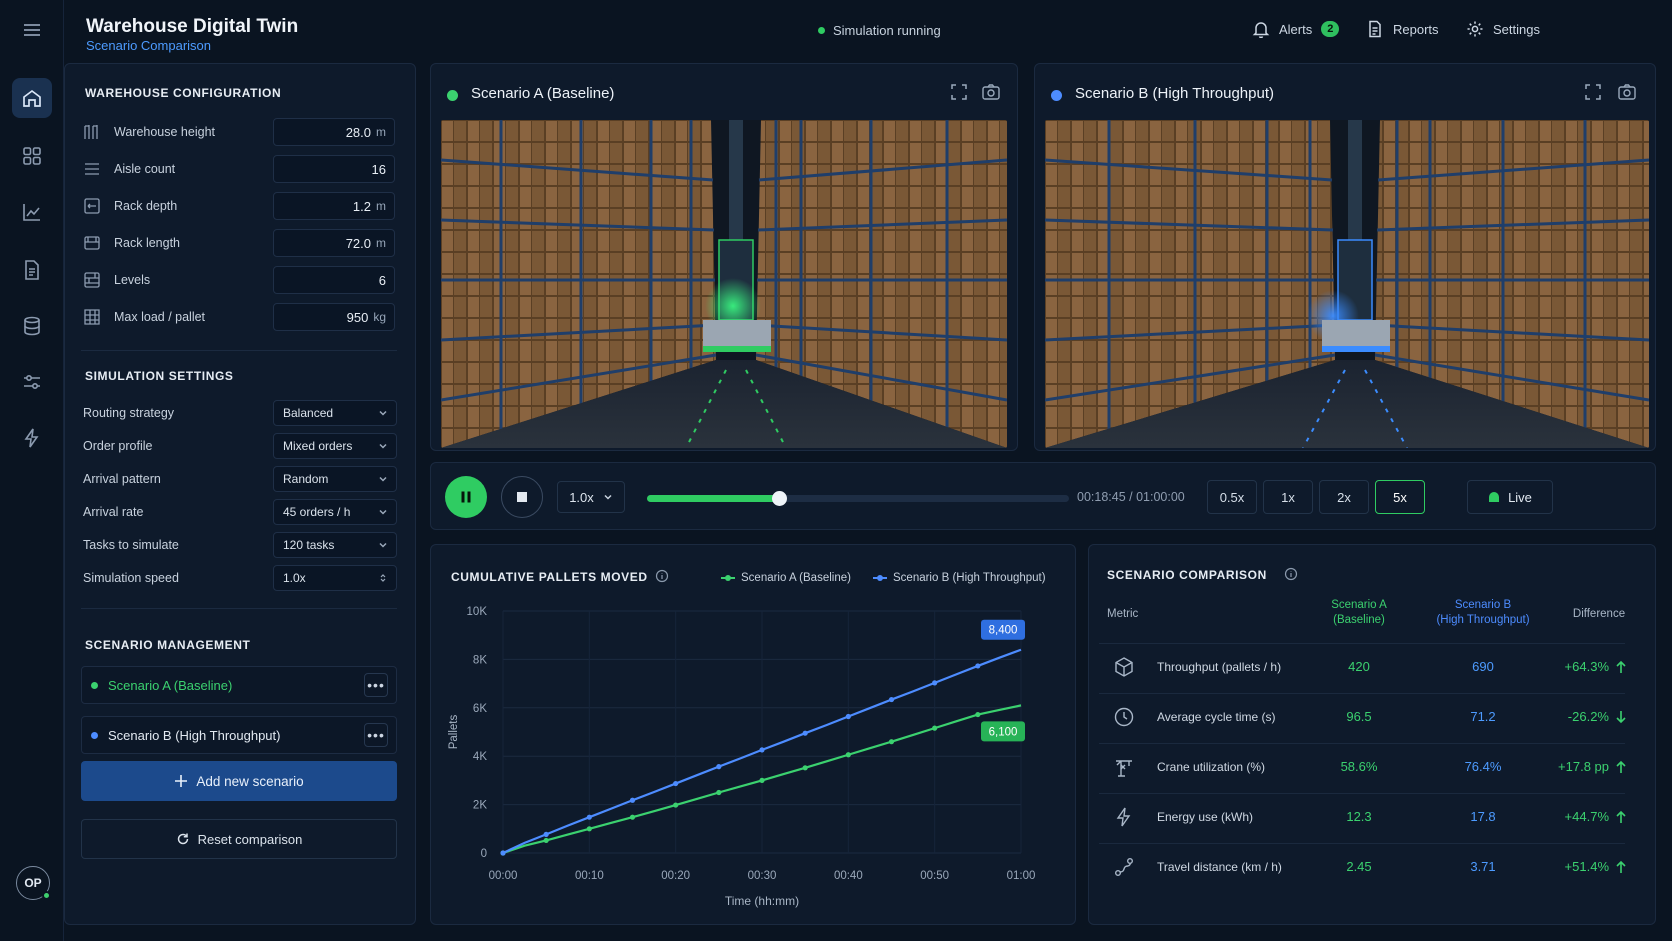 This screenshot has height=941, width=1672. Describe the element at coordinates (1174, 93) in the screenshot. I see `viewport-b-title: Scenario B (High Throughput)` at that location.